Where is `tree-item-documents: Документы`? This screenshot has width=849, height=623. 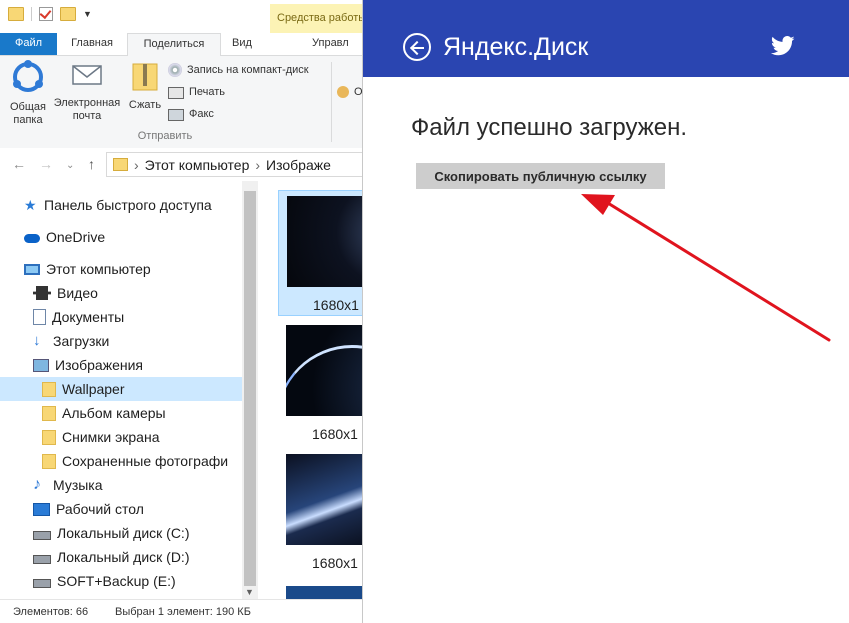 tree-item-documents: Документы is located at coordinates (78, 317).